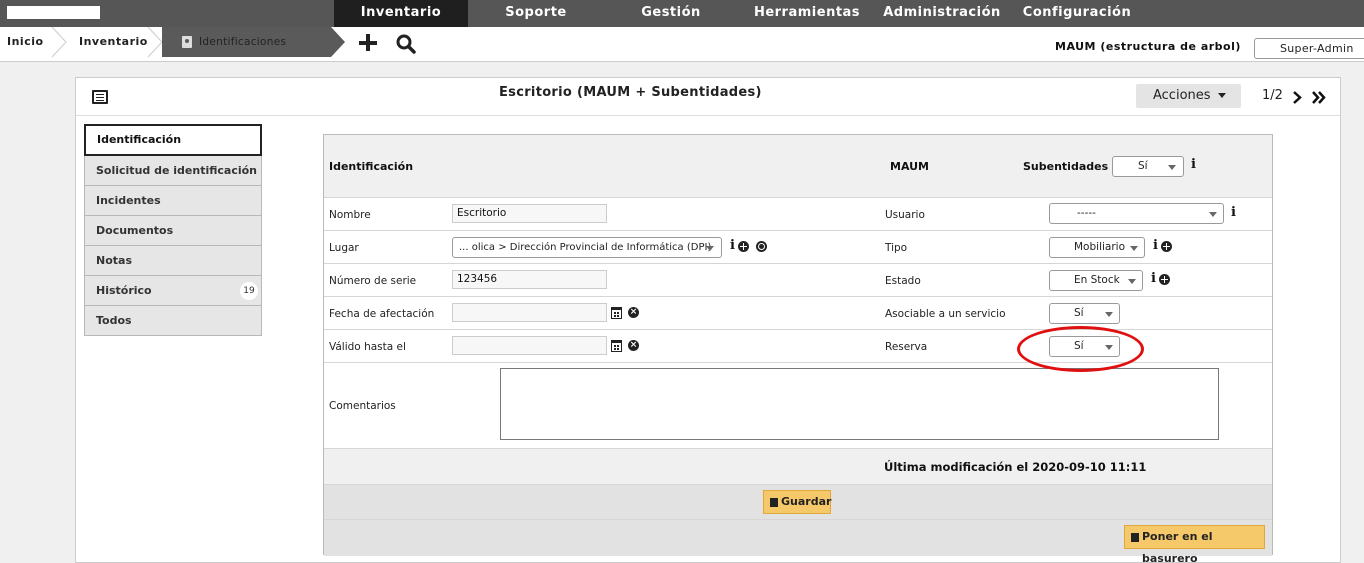 The height and width of the screenshot is (563, 1364). What do you see at coordinates (896, 248) in the screenshot?
I see `tipo-label: Tipo` at bounding box center [896, 248].